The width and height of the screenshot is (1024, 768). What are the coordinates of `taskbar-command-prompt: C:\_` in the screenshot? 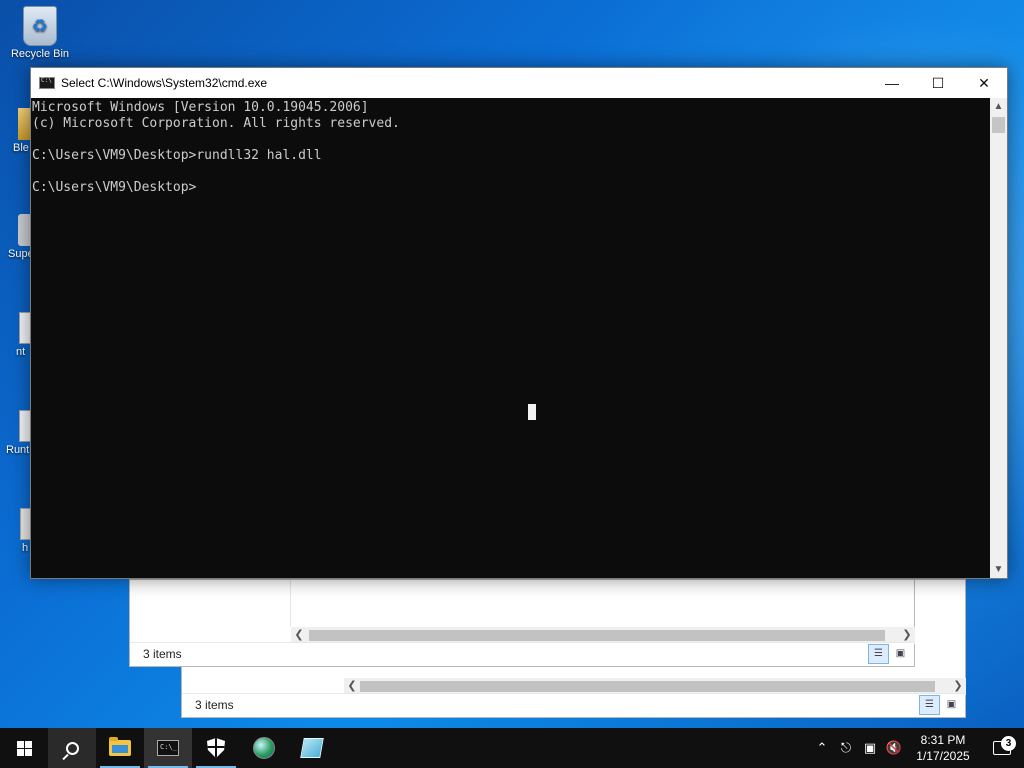 It's located at (168, 748).